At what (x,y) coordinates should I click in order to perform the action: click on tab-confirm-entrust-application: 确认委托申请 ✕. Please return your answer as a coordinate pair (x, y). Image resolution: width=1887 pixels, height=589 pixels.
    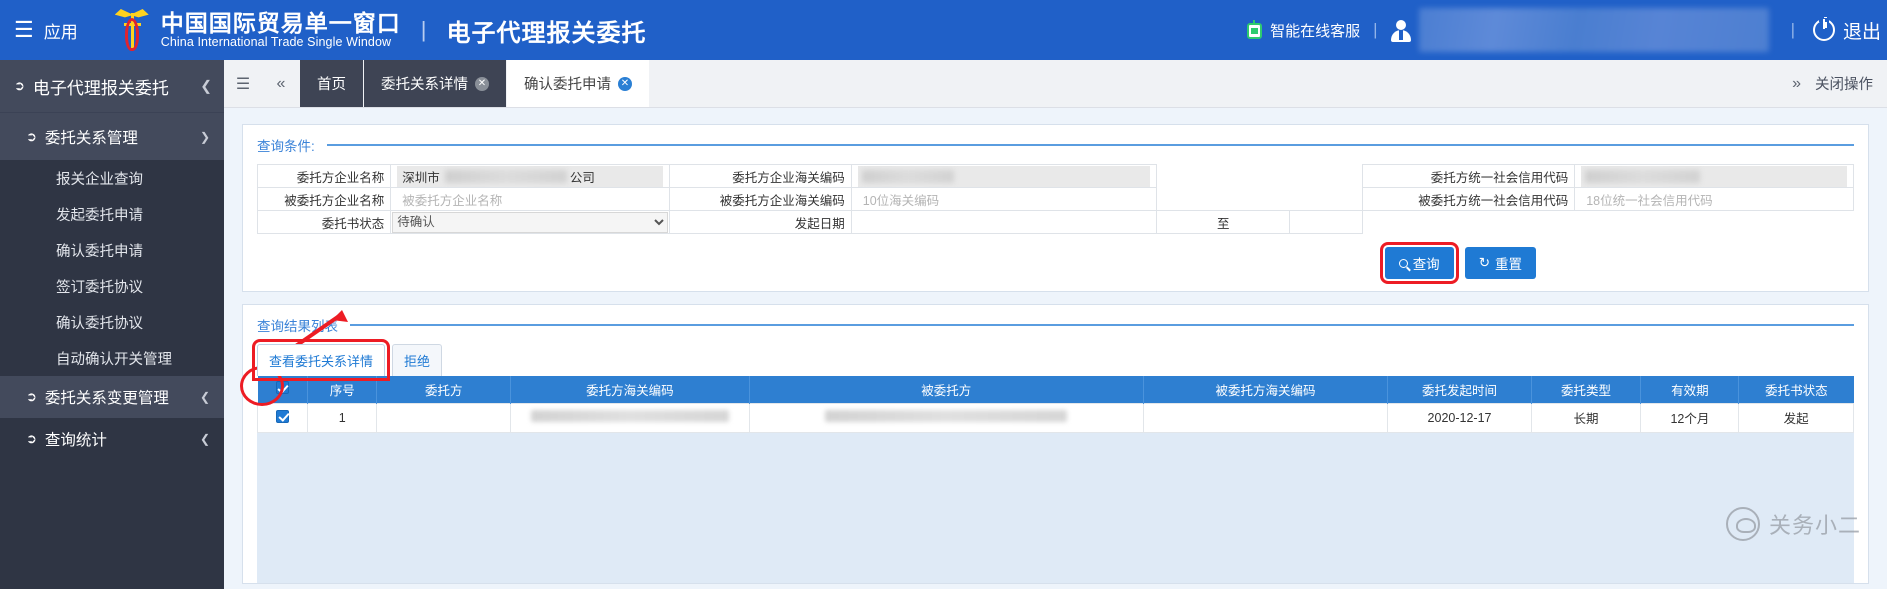
    Looking at the image, I should click on (578, 83).